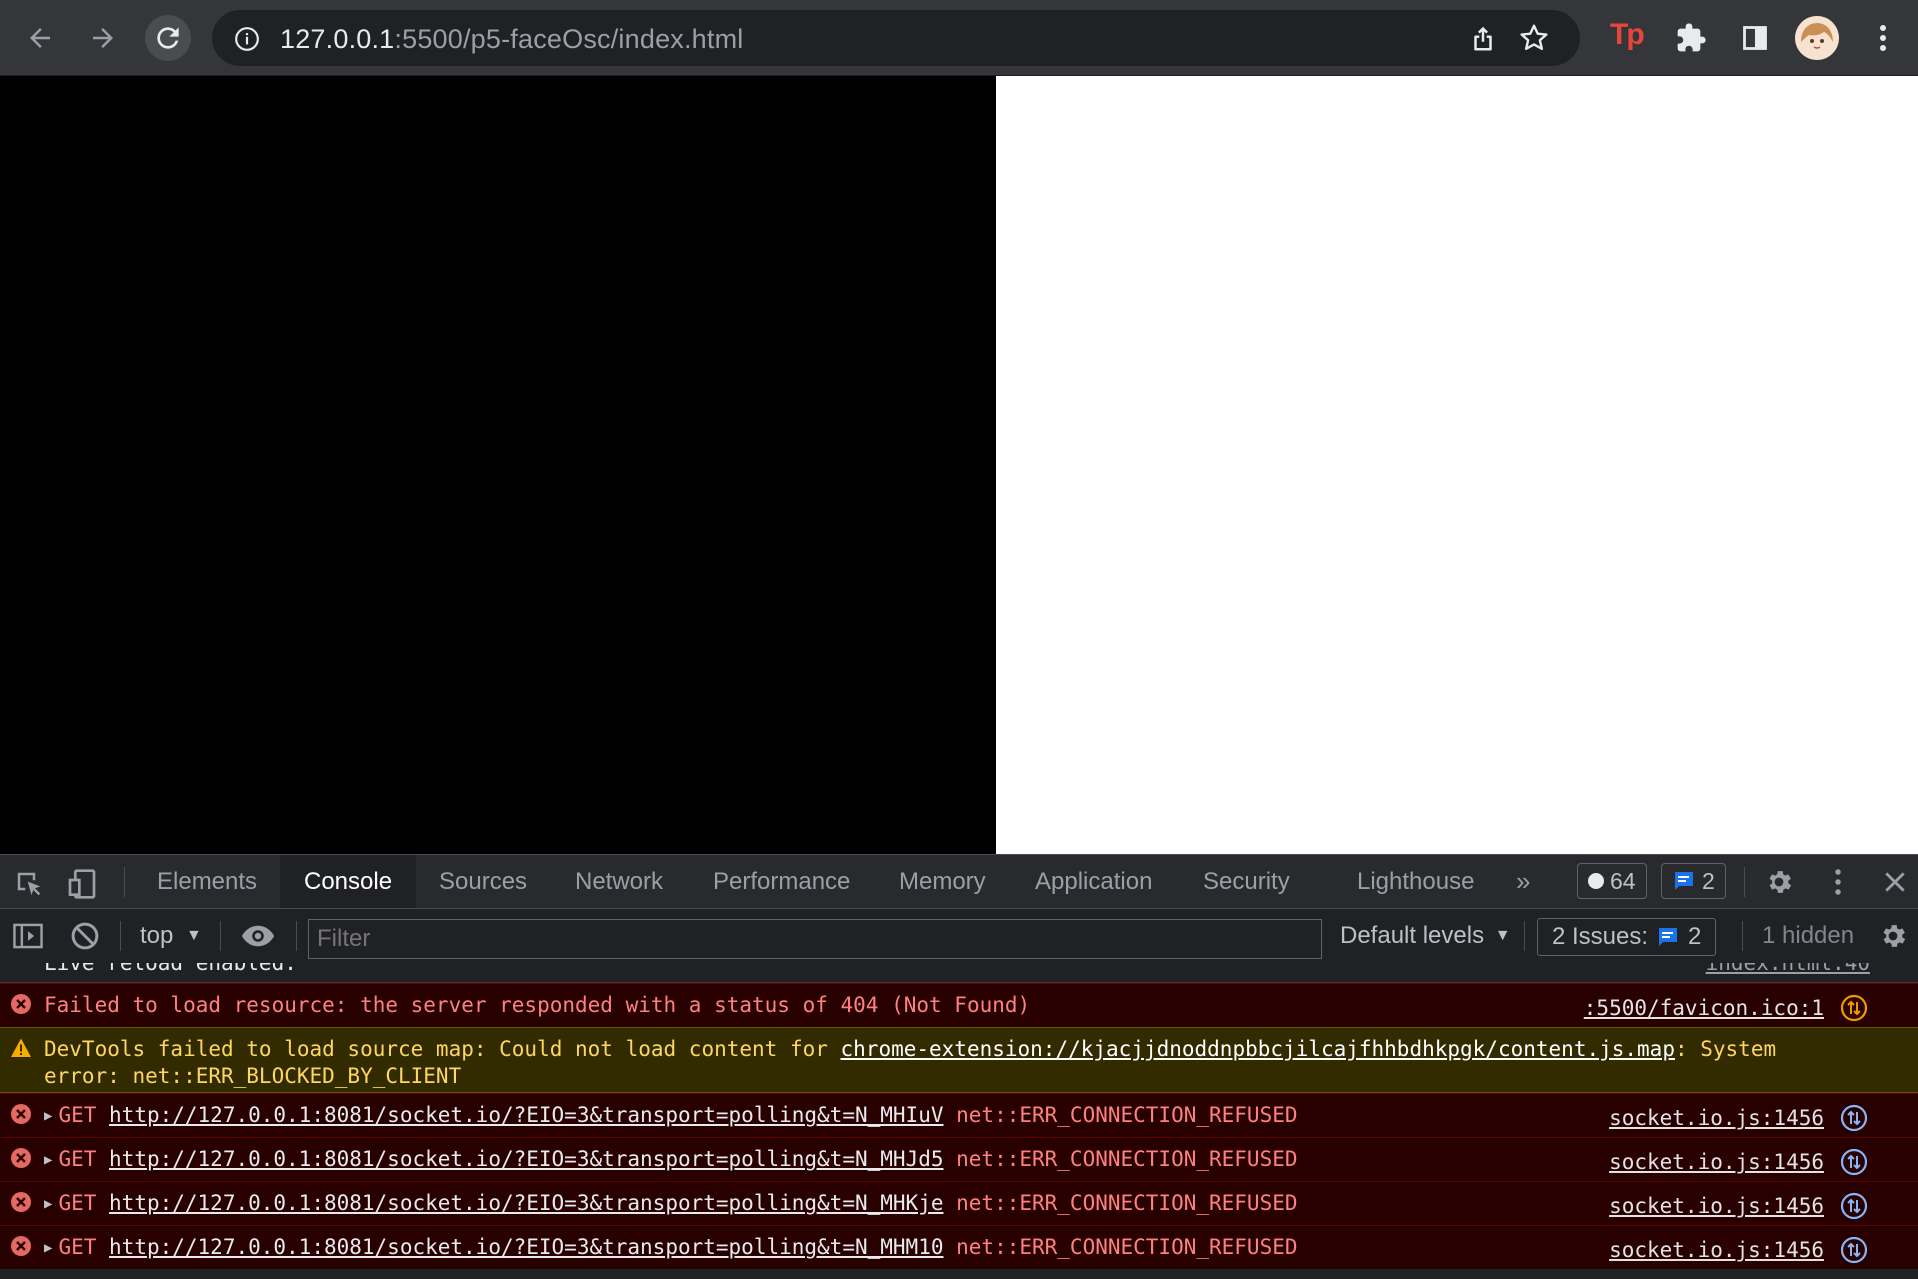 This screenshot has height=1279, width=1918. I want to click on profile-avatar, so click(1817, 38).